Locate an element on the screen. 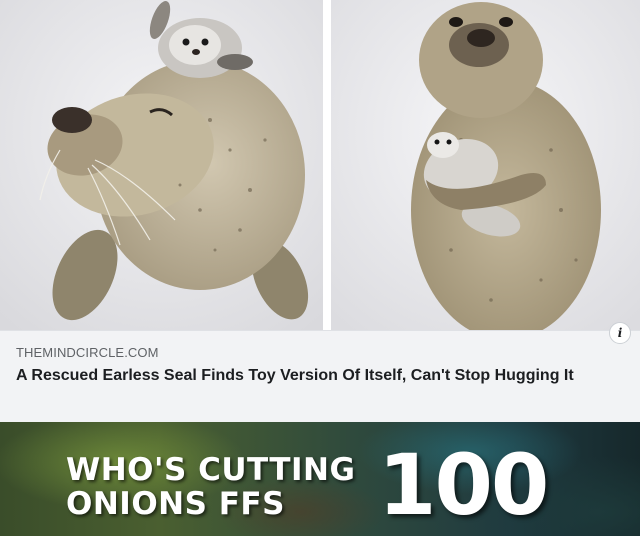 Image resolution: width=640 pixels, height=536 pixels. meme-text-line-1: WHO'S CUTTING is located at coordinates (211, 470).